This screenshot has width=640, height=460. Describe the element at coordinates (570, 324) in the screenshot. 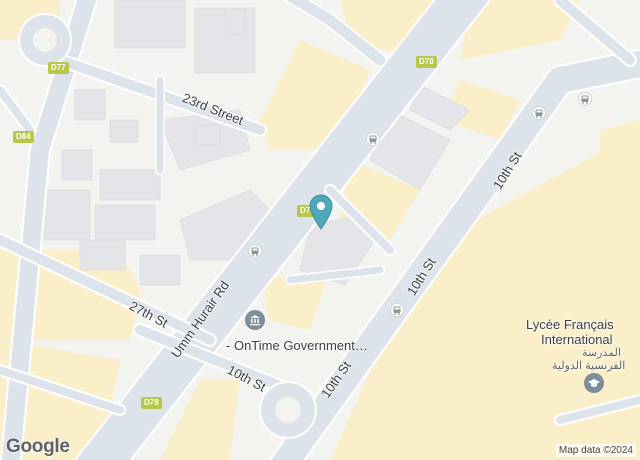

I see `place-label-lycee-line1: Lycée Français` at that location.